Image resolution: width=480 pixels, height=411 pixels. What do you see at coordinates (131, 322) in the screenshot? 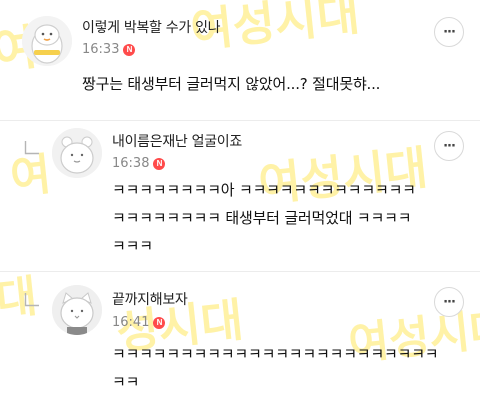
I see `time-text: 16:41` at bounding box center [131, 322].